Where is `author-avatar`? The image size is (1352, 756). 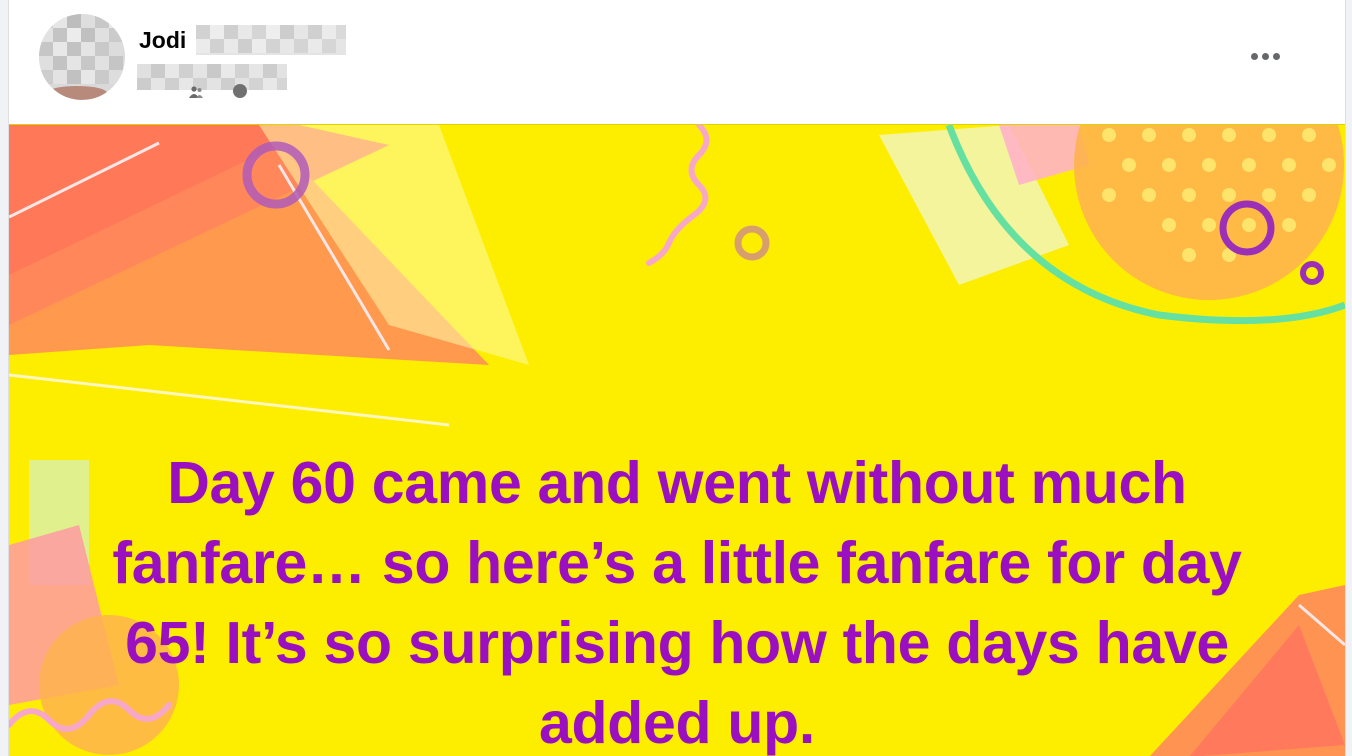
author-avatar is located at coordinates (82, 57).